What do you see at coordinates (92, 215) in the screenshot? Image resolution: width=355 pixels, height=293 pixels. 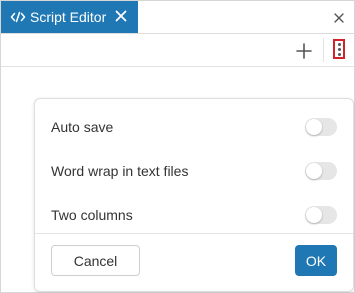 I see `option-label: Two columns` at bounding box center [92, 215].